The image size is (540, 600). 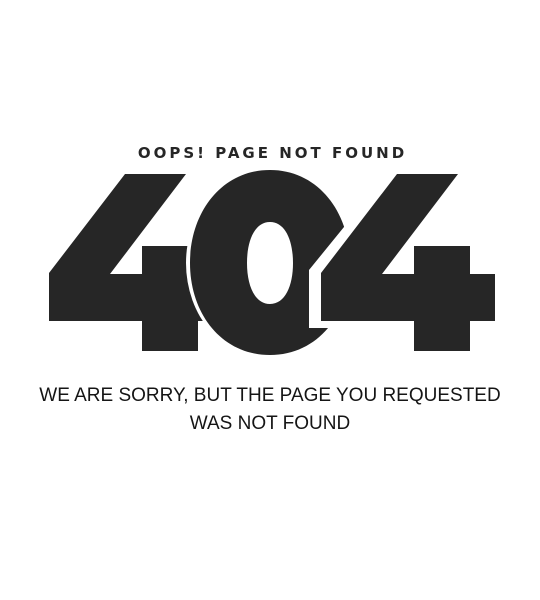 What do you see at coordinates (405, 262) in the screenshot?
I see `digit-four-right` at bounding box center [405, 262].